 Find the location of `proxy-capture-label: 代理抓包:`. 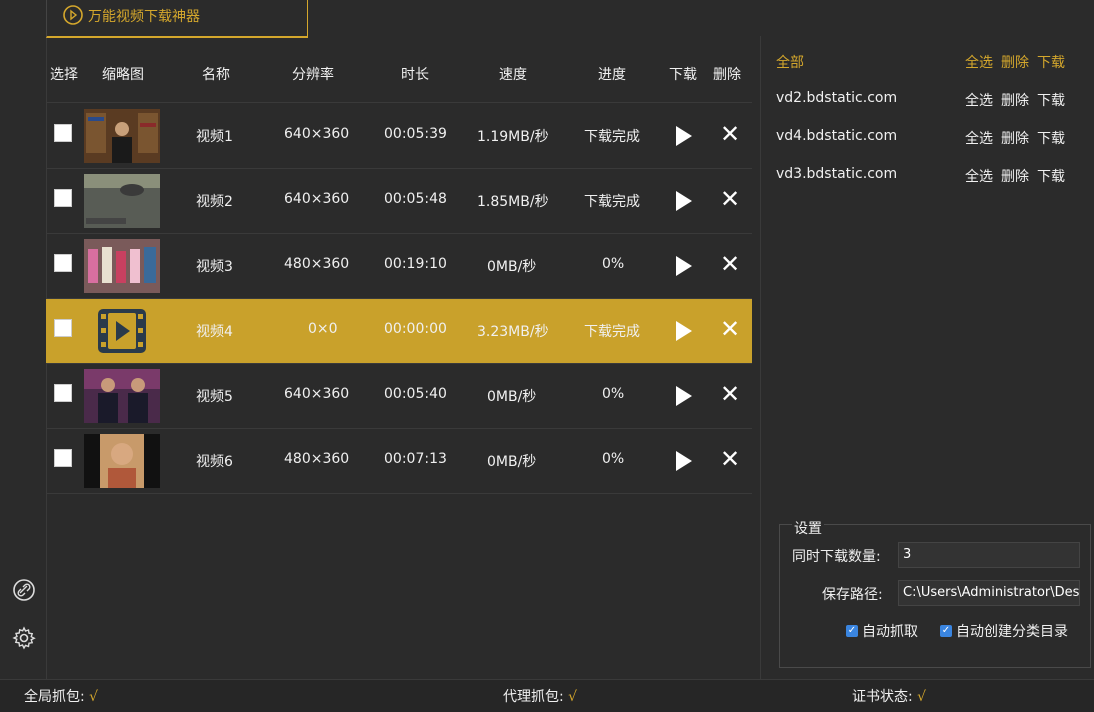

proxy-capture-label: 代理抓包: is located at coordinates (533, 697).